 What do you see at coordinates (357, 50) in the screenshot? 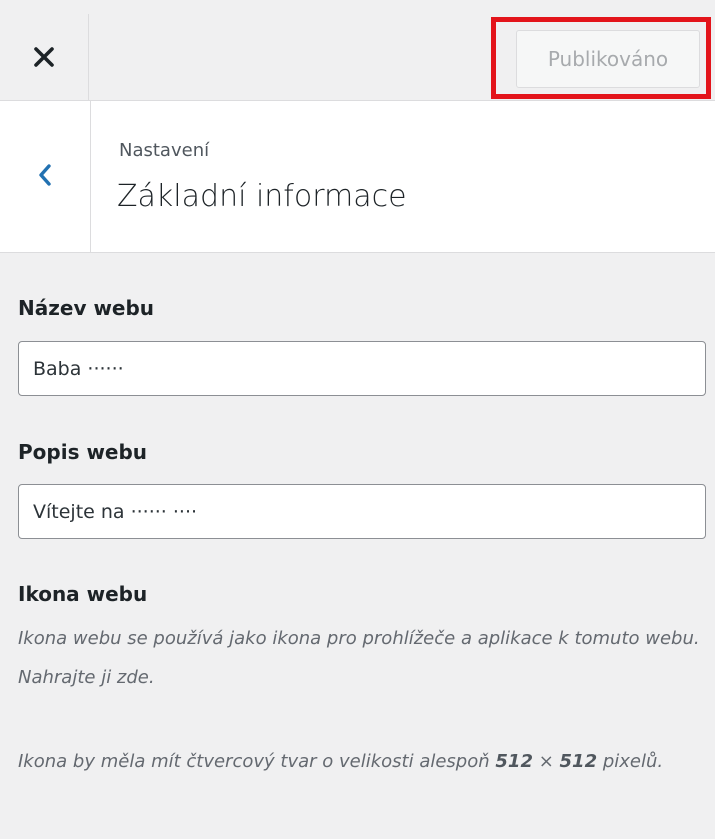
I see `customizer-topbar: Publikováno` at bounding box center [357, 50].